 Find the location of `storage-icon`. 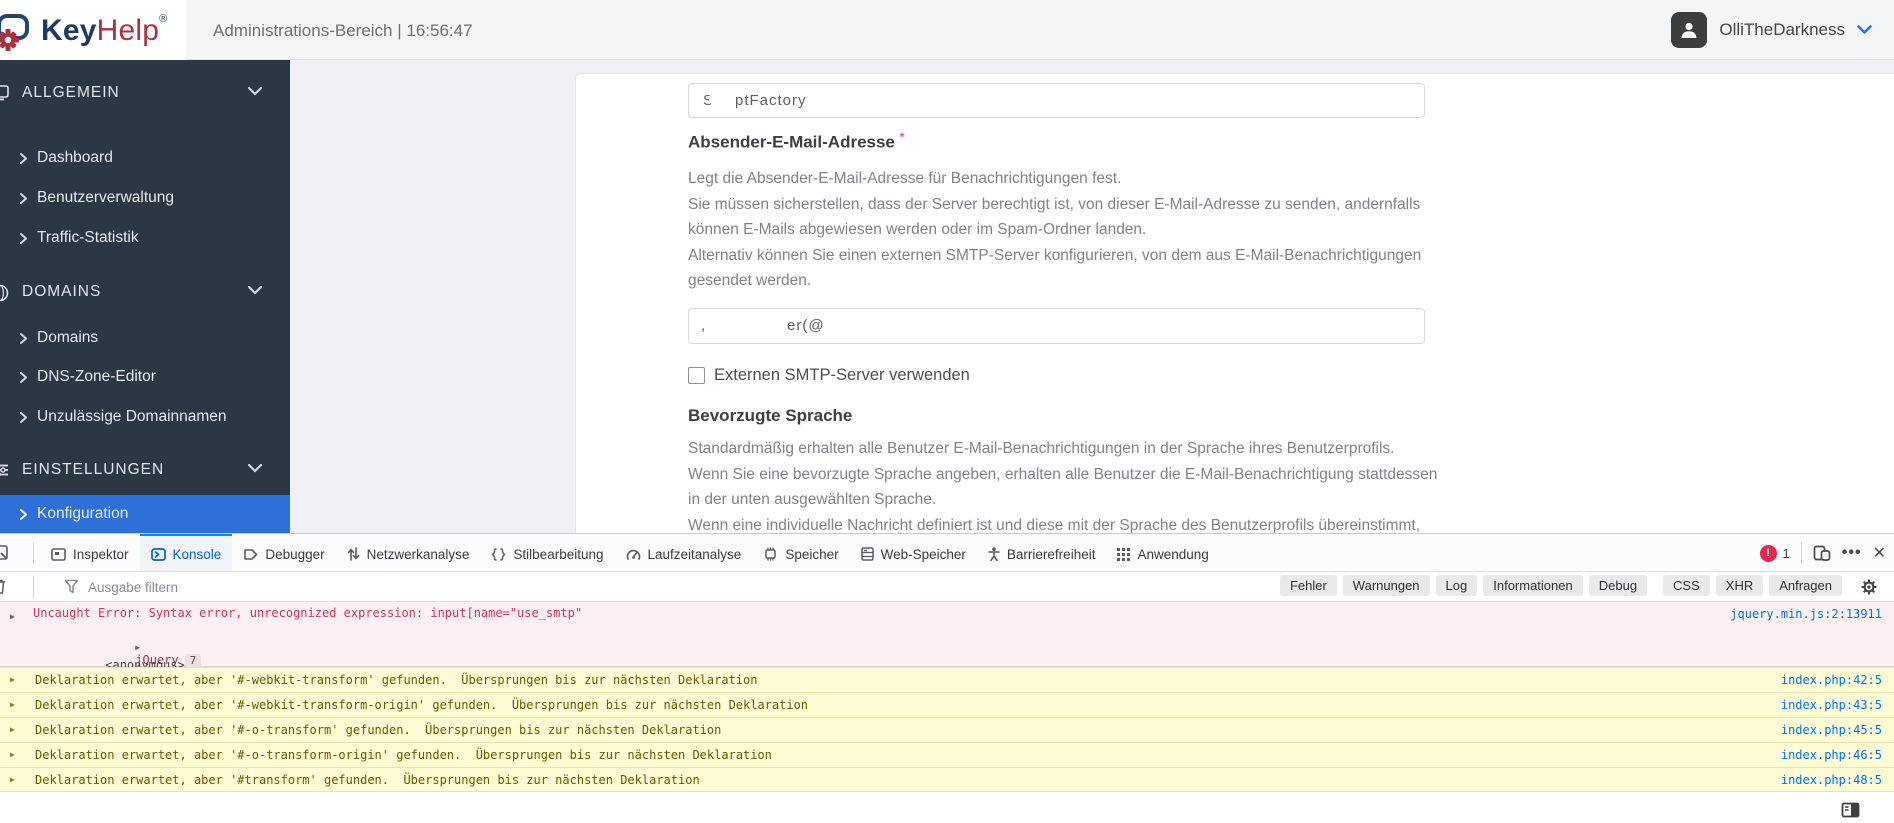

storage-icon is located at coordinates (867, 554).